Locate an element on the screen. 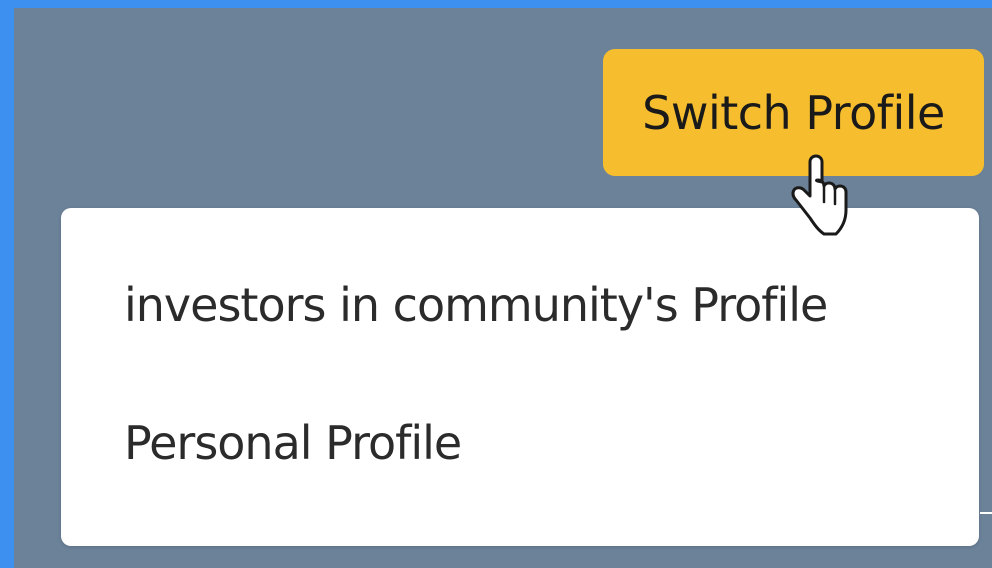 The width and height of the screenshot is (992, 568). edge-divider is located at coordinates (986, 513).